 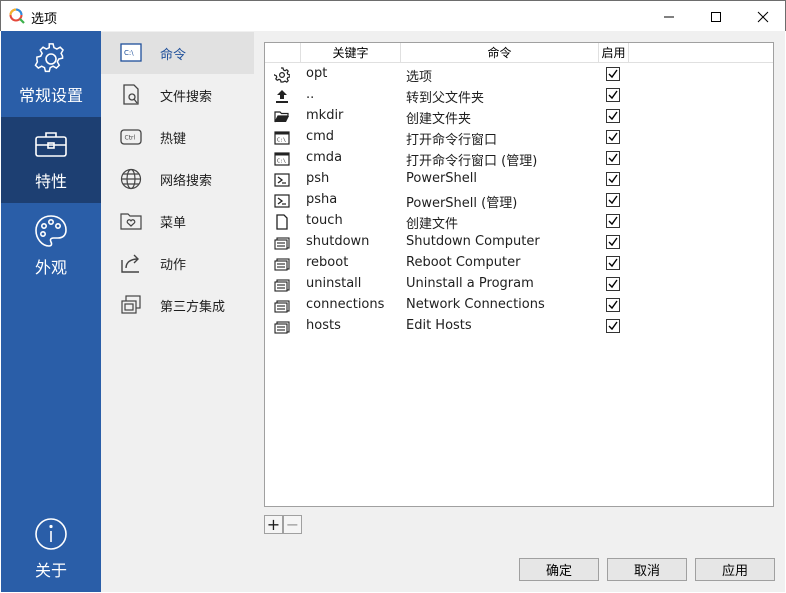 What do you see at coordinates (351, 53) in the screenshot?
I see `header-keyword: 关键字` at bounding box center [351, 53].